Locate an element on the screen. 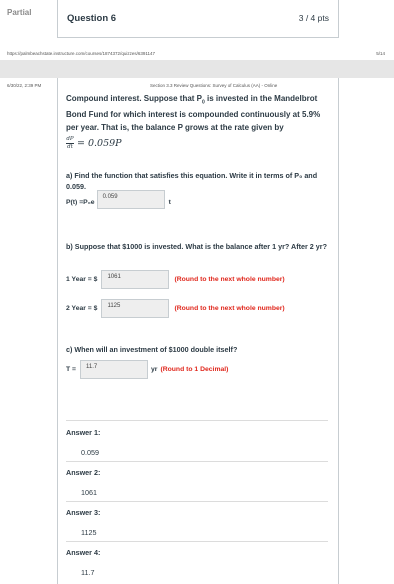 This screenshot has width=394, height=584. doubling-time-input: 11.7 is located at coordinates (114, 369).